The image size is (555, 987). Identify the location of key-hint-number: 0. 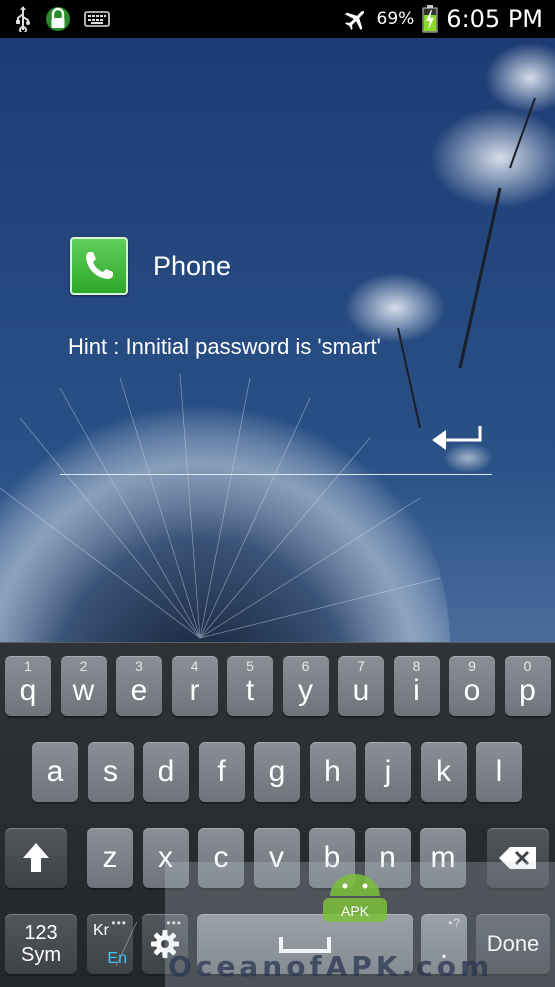
(527, 666).